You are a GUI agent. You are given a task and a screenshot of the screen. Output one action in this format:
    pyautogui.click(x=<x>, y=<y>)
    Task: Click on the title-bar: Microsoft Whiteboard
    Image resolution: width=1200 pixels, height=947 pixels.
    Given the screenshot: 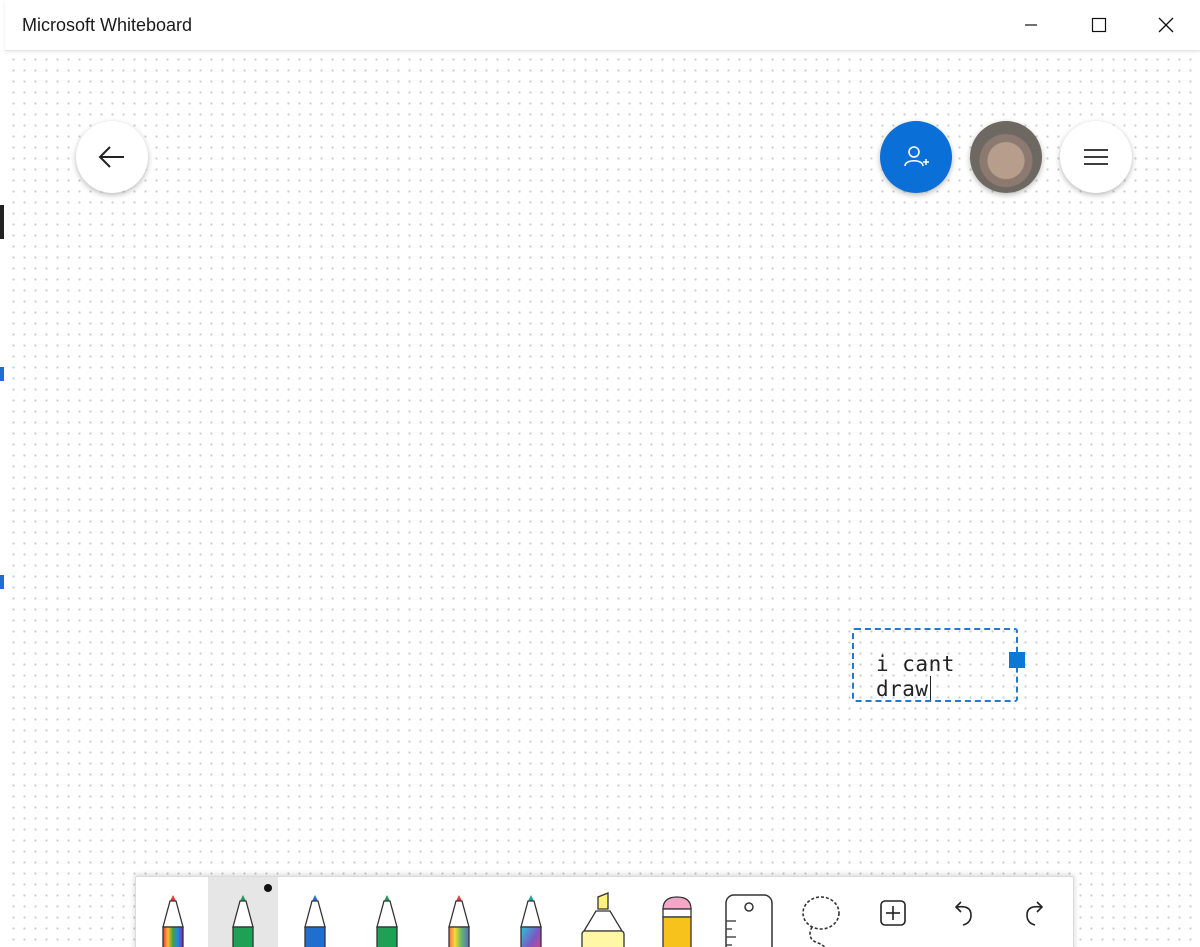 What is the action you would take?
    pyautogui.click(x=602, y=25)
    